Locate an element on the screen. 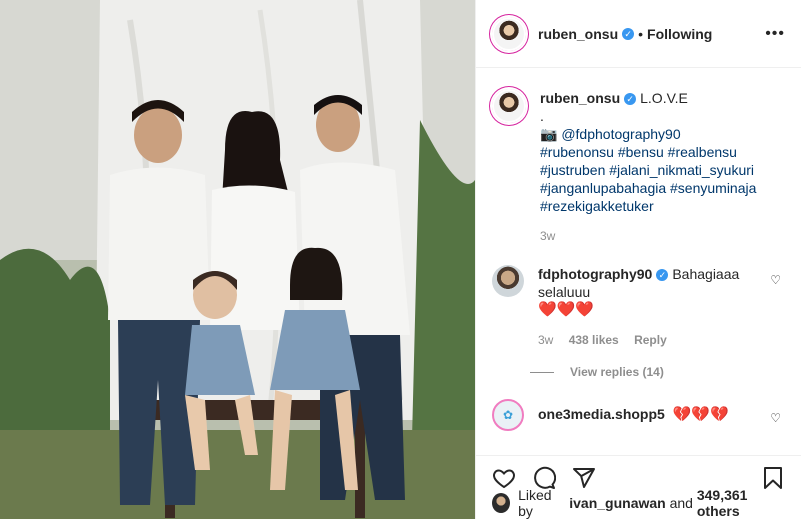 Image resolution: width=801 pixels, height=519 pixels. camera-emoji-icon: 📷 is located at coordinates (549, 134).